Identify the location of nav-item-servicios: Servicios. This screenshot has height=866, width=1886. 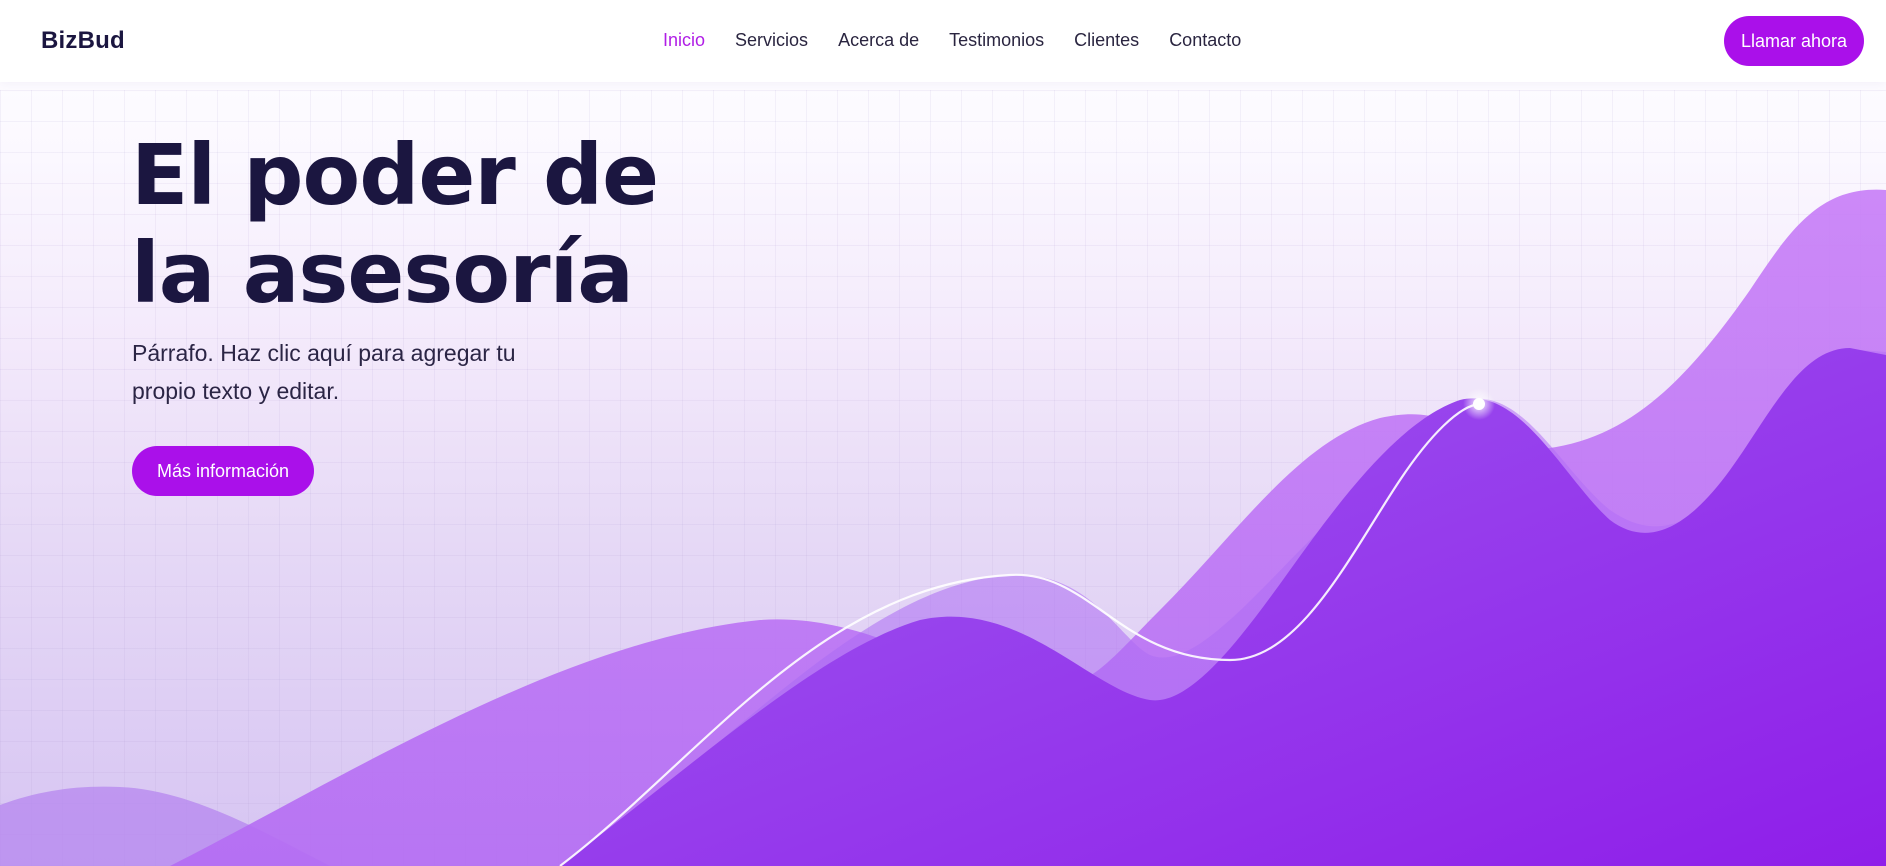
(771, 40).